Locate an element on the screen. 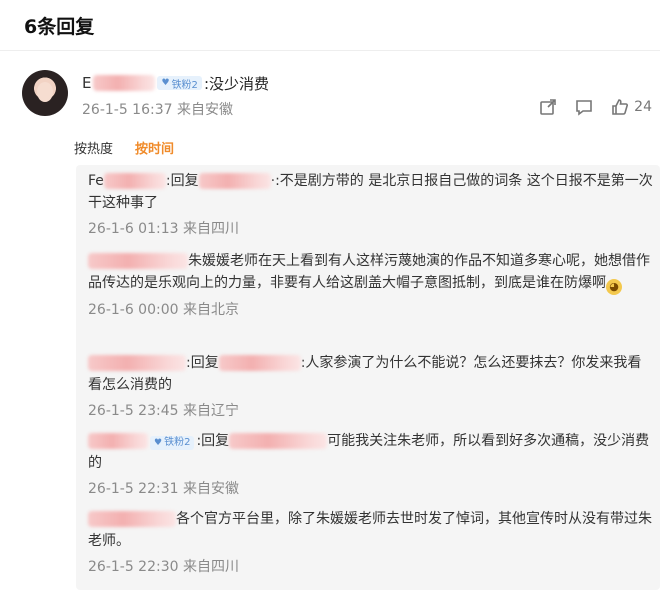 This screenshot has height=590, width=660. username-initial: E is located at coordinates (86, 83).